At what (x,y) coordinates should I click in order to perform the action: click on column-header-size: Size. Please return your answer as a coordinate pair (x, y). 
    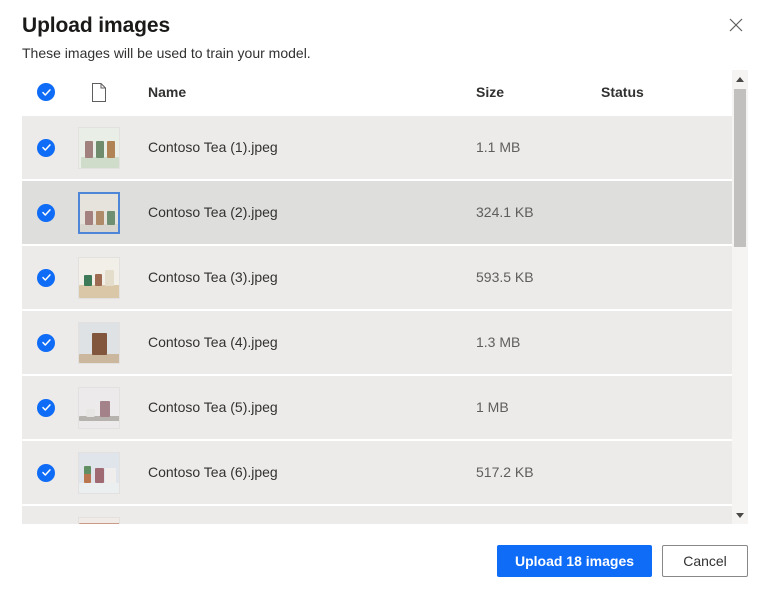
    Looking at the image, I should click on (538, 92).